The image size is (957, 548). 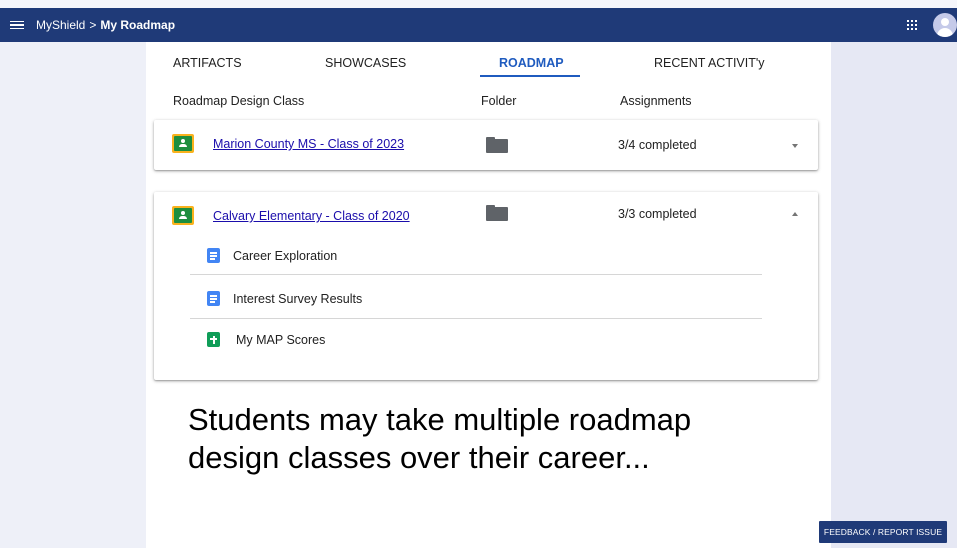 What do you see at coordinates (308, 144) in the screenshot?
I see `class-link: Marion County MS - Class of 2023` at bounding box center [308, 144].